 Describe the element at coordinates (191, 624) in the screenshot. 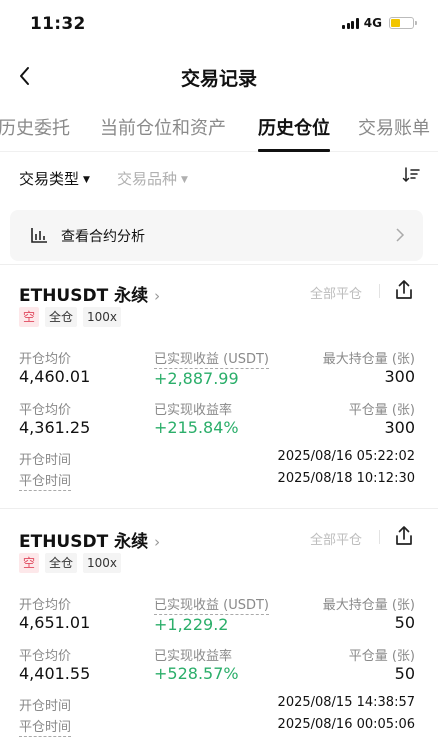

I see `realized-pnl-value: +1,229.2` at that location.